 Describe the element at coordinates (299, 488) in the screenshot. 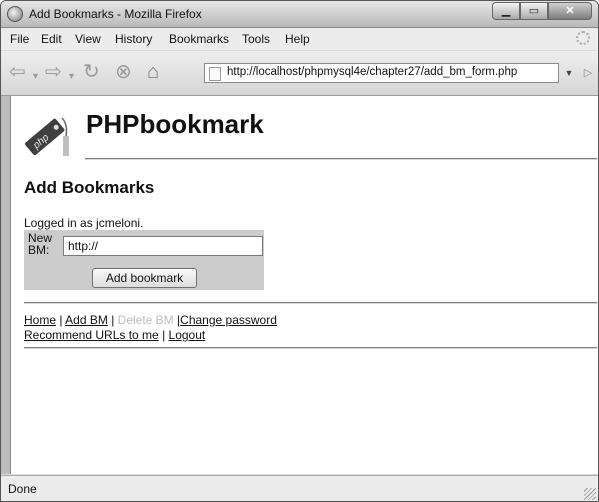

I see `status-bar: Done` at that location.